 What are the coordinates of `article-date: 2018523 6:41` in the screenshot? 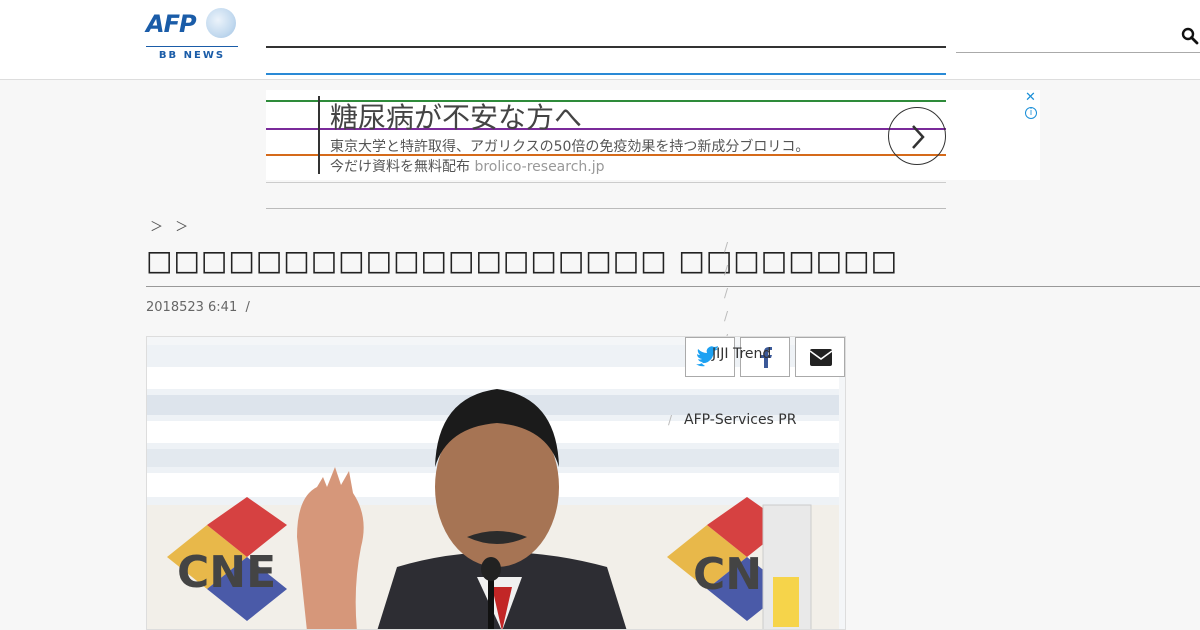 It's located at (192, 307).